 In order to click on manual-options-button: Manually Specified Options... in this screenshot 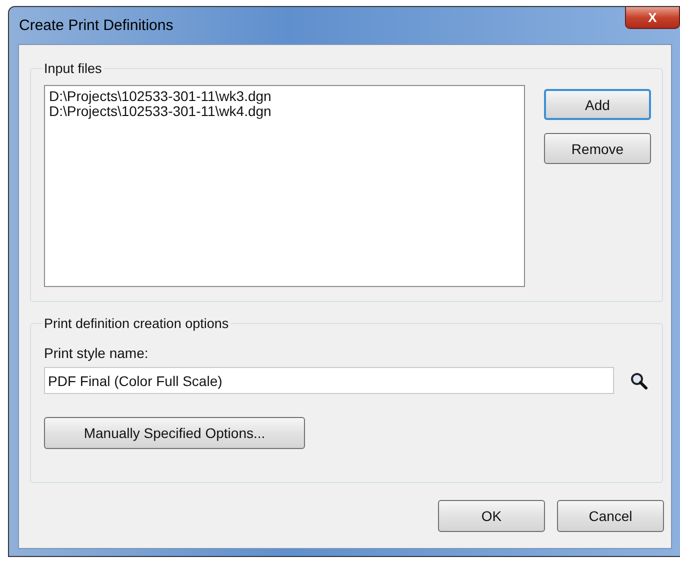, I will do `click(174, 433)`.